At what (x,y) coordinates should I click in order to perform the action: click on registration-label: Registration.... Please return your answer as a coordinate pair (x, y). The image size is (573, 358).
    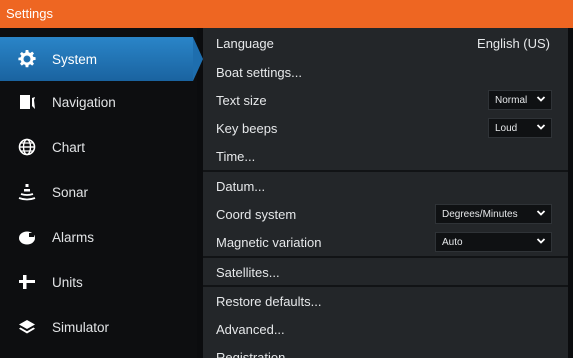
    Looking at the image, I should click on (256, 354).